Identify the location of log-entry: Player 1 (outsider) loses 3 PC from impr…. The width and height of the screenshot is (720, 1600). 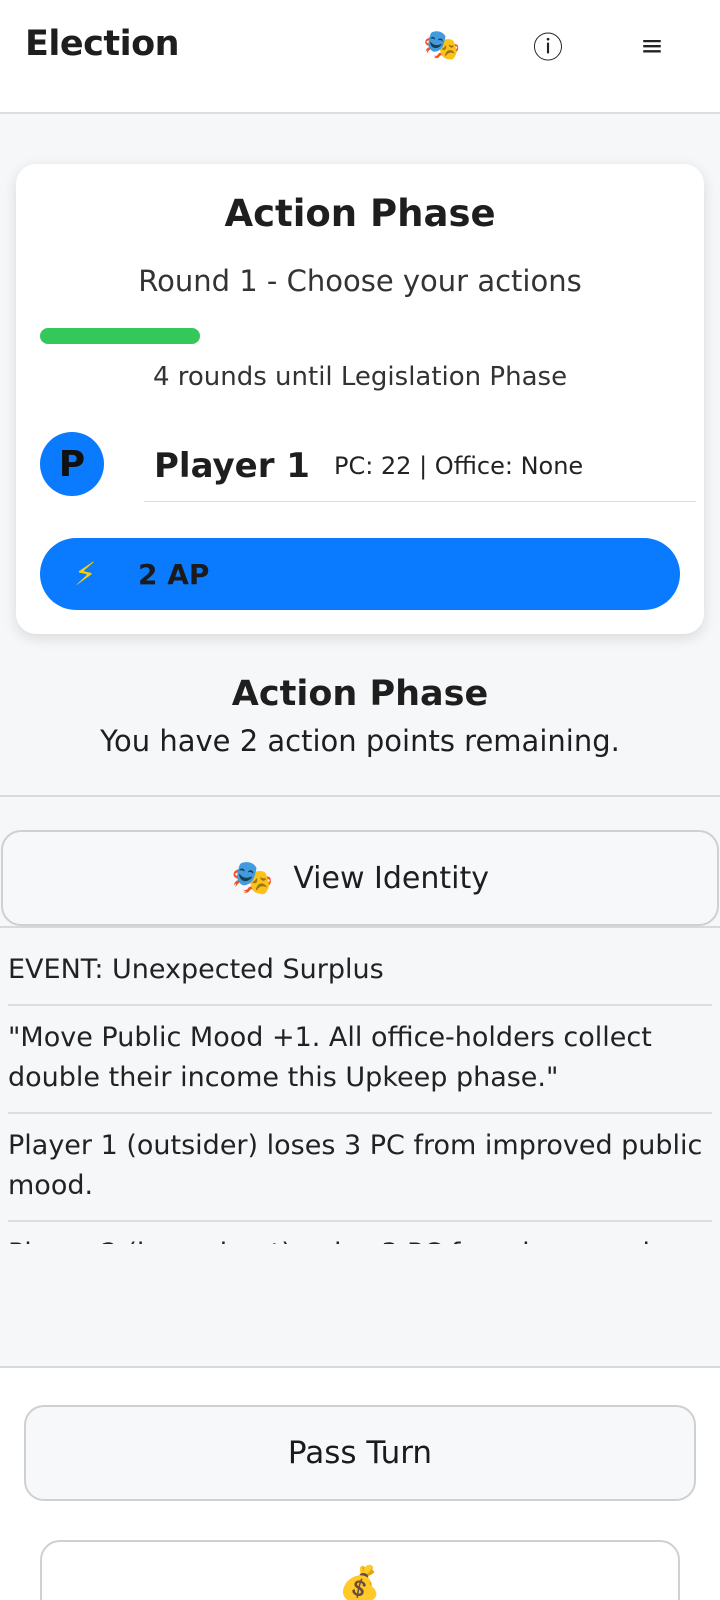
(360, 1168).